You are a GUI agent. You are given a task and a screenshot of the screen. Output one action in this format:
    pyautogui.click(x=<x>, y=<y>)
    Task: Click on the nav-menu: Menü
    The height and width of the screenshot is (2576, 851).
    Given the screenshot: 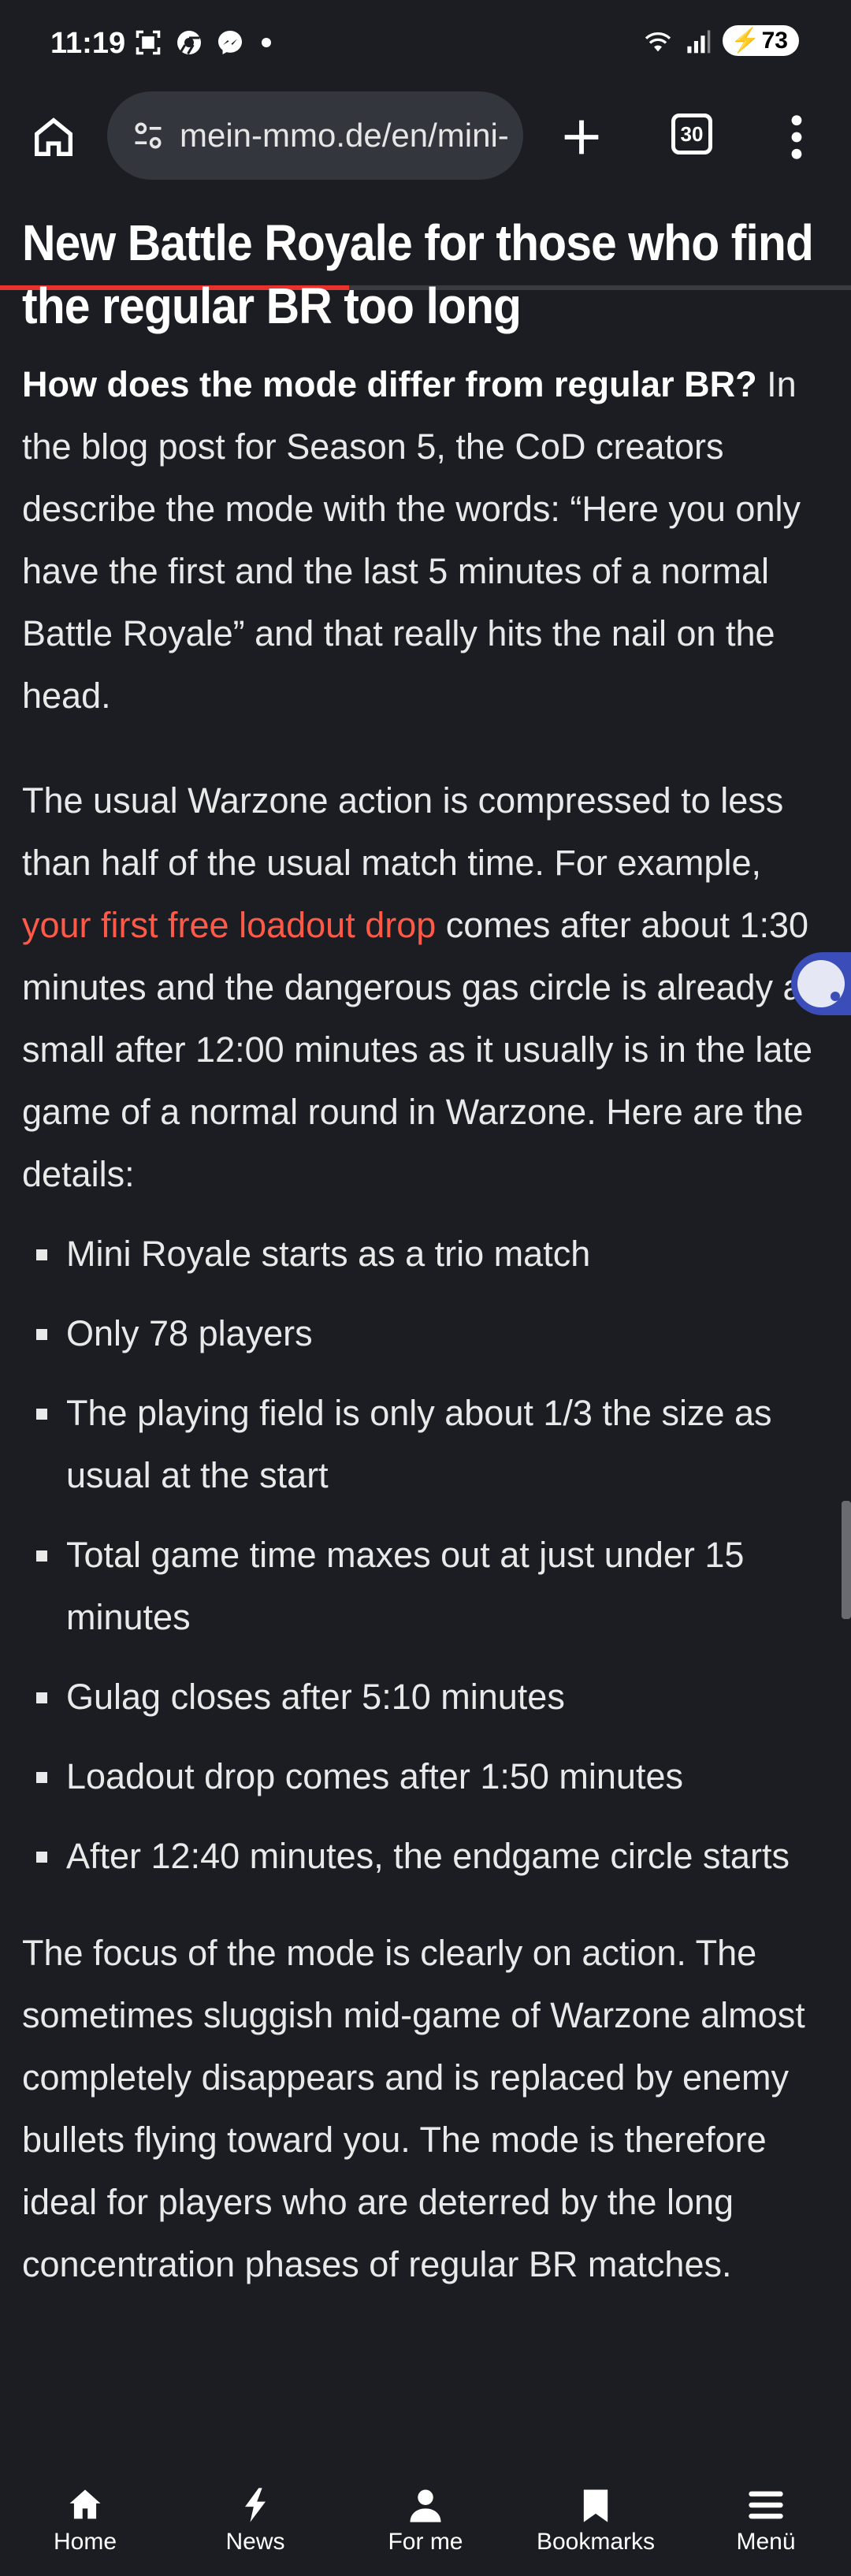 What is the action you would take?
    pyautogui.click(x=766, y=2521)
    